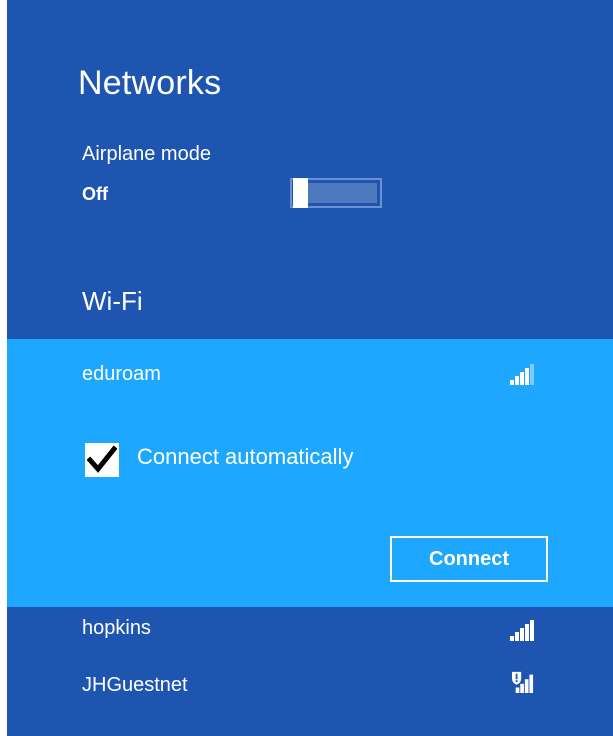 This screenshot has height=736, width=613. I want to click on connect-automatically-label: Connect automatically, so click(245, 456).